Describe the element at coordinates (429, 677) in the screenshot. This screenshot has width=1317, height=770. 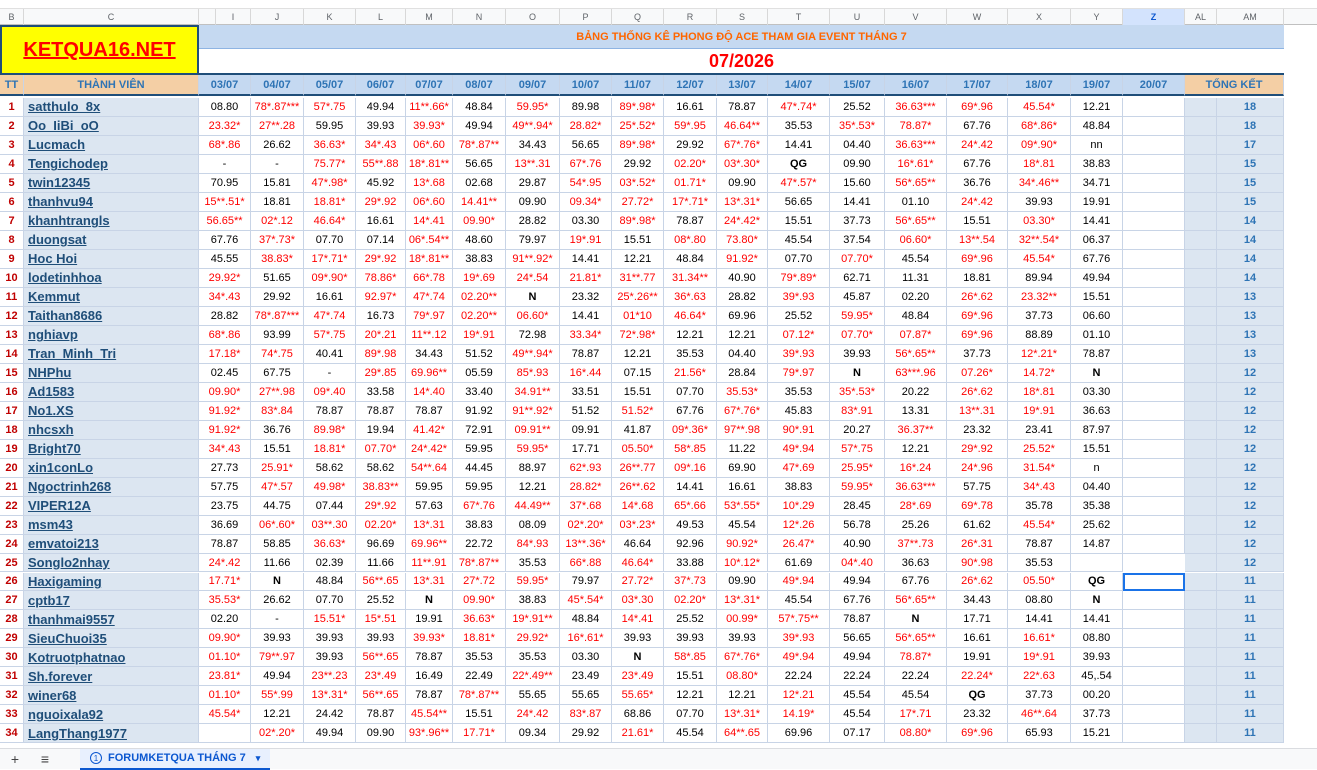
I see `score-cell: 16.49` at that location.